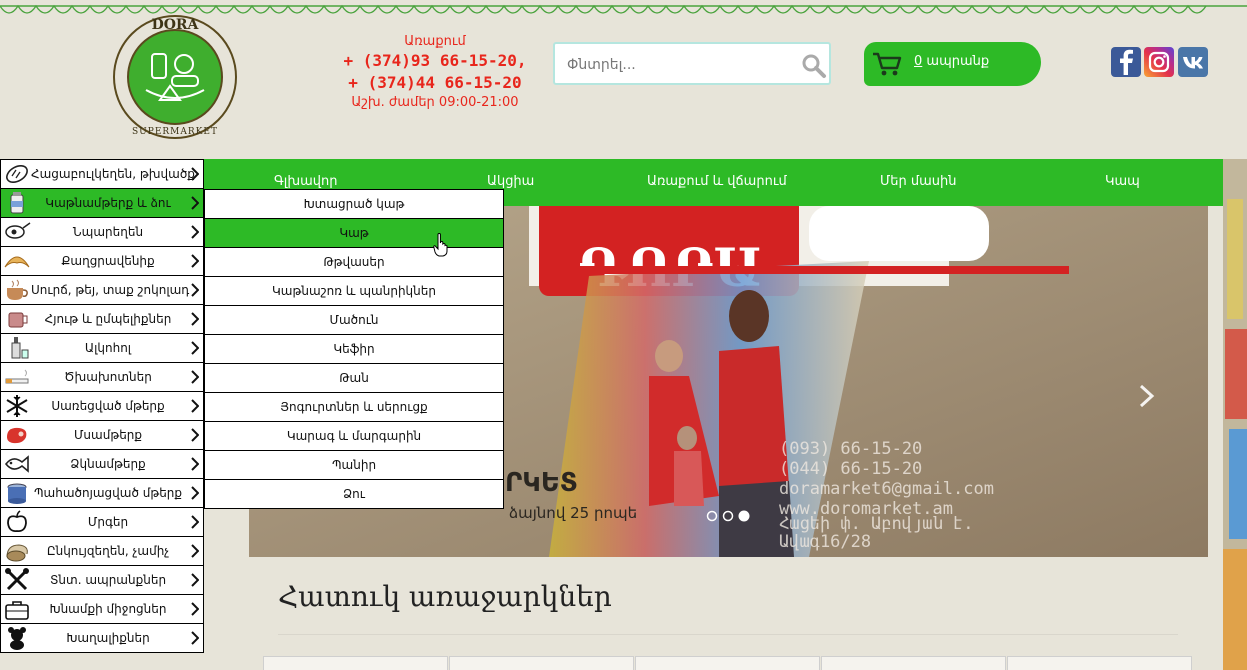 The width and height of the screenshot is (1247, 670). I want to click on category-item-sweets: Քաղցրավենիք, so click(102, 261).